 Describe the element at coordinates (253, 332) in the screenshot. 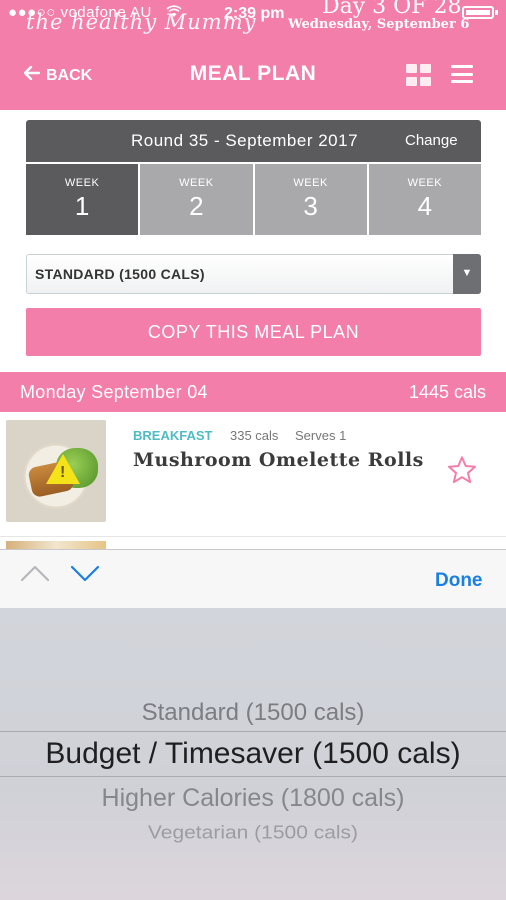

I see `copy-meal-plan-button: COPY THIS MEAL PLAN` at that location.